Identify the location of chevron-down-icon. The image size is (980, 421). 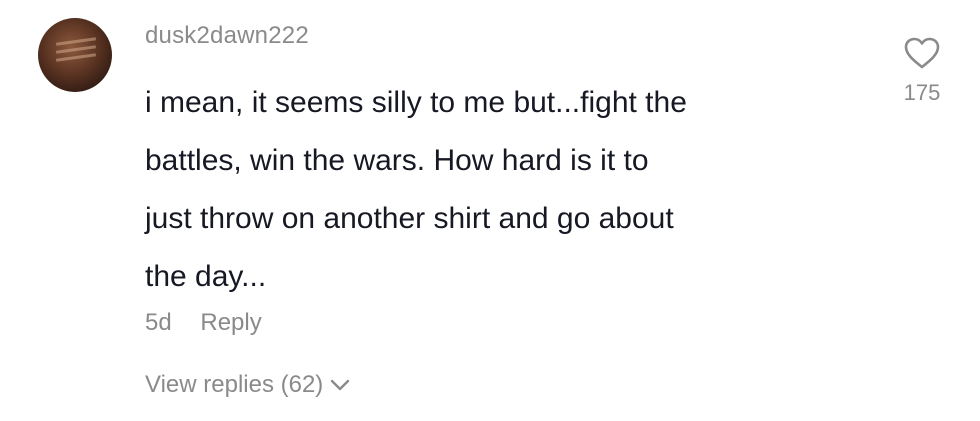
(340, 385).